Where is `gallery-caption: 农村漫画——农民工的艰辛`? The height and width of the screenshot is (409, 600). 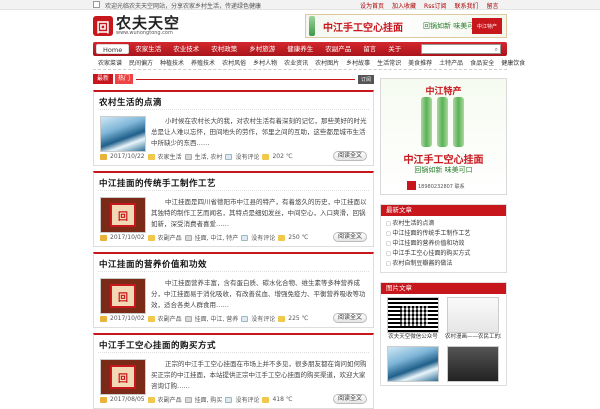
gallery-caption: 农村漫画——农民工的艰辛 is located at coordinates (473, 337).